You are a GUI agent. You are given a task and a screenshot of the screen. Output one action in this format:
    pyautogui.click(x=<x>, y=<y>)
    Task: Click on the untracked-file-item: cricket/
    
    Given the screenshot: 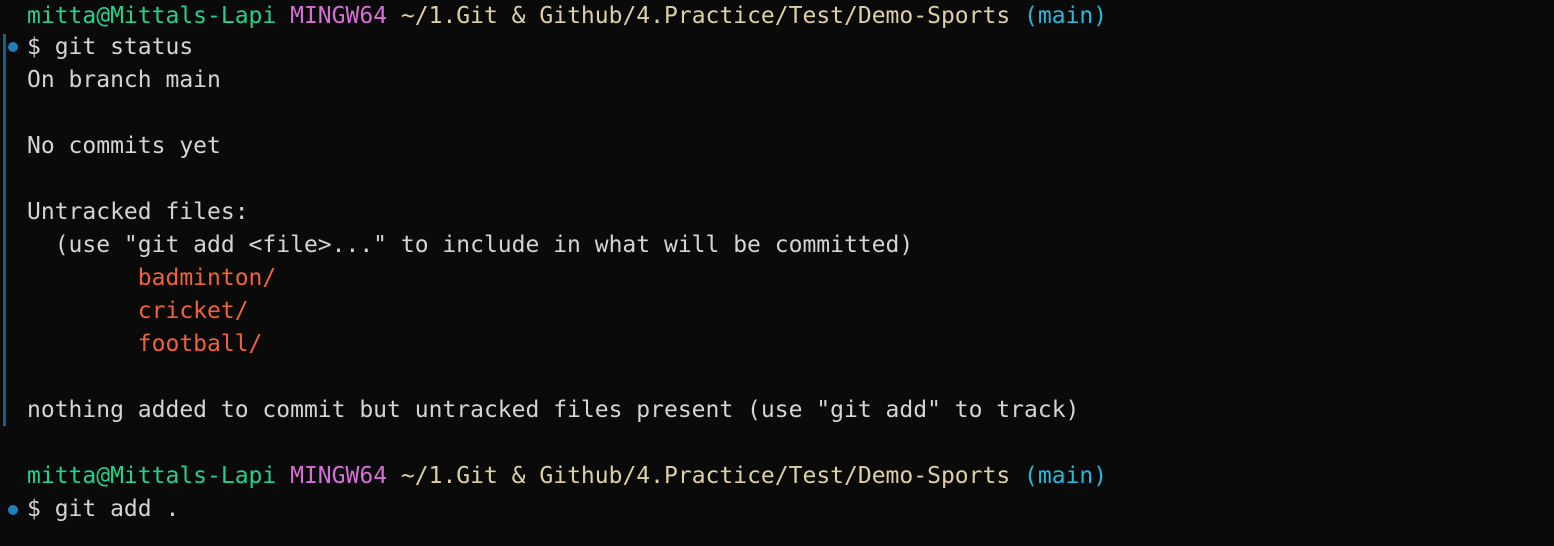 What is the action you would take?
    pyautogui.click(x=138, y=311)
    